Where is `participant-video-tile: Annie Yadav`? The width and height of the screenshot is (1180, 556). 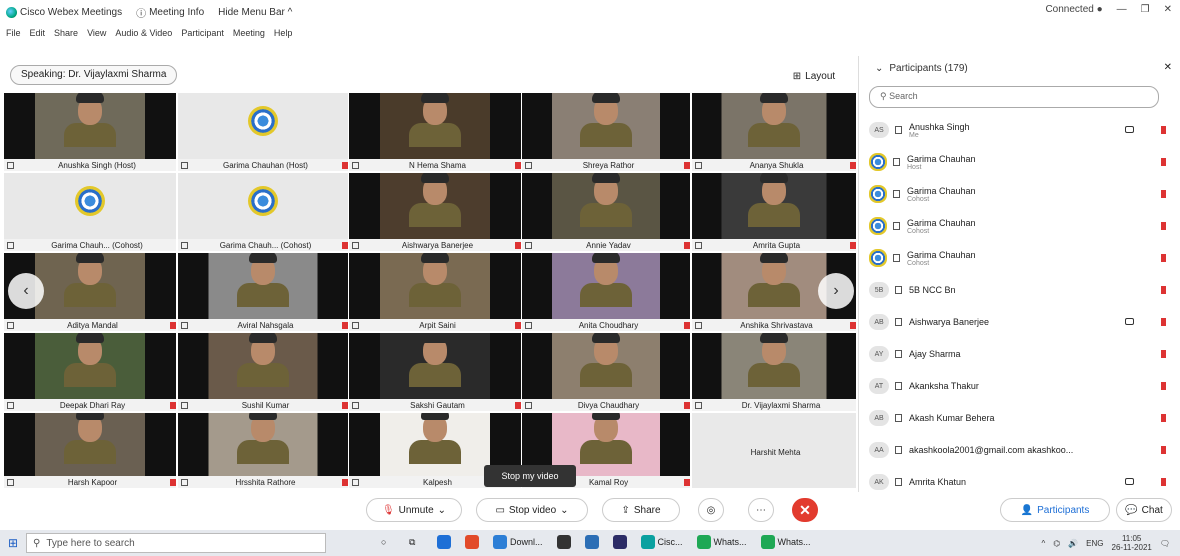 participant-video-tile: Annie Yadav is located at coordinates (606, 212).